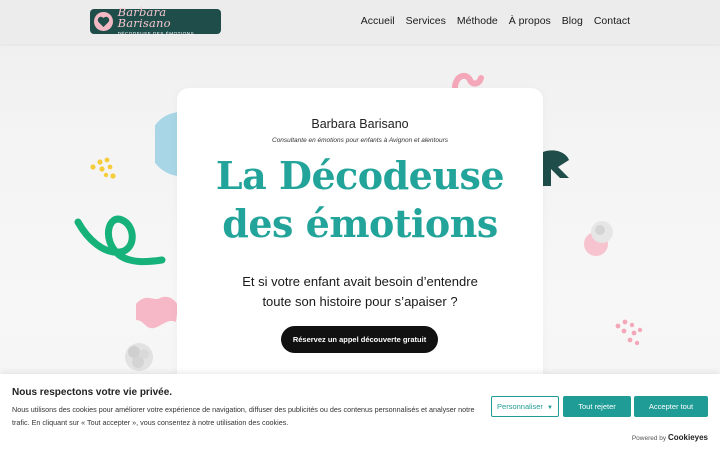 The image size is (720, 450). What do you see at coordinates (649, 438) in the screenshot?
I see `powered-by-label: Powered by` at bounding box center [649, 438].